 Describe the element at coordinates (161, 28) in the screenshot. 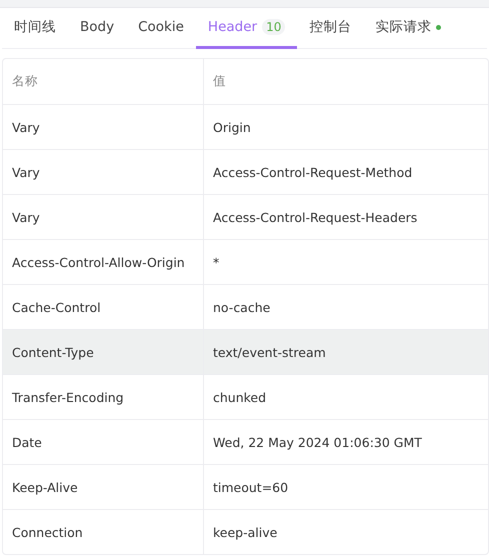

I see `tab: Cookie` at that location.